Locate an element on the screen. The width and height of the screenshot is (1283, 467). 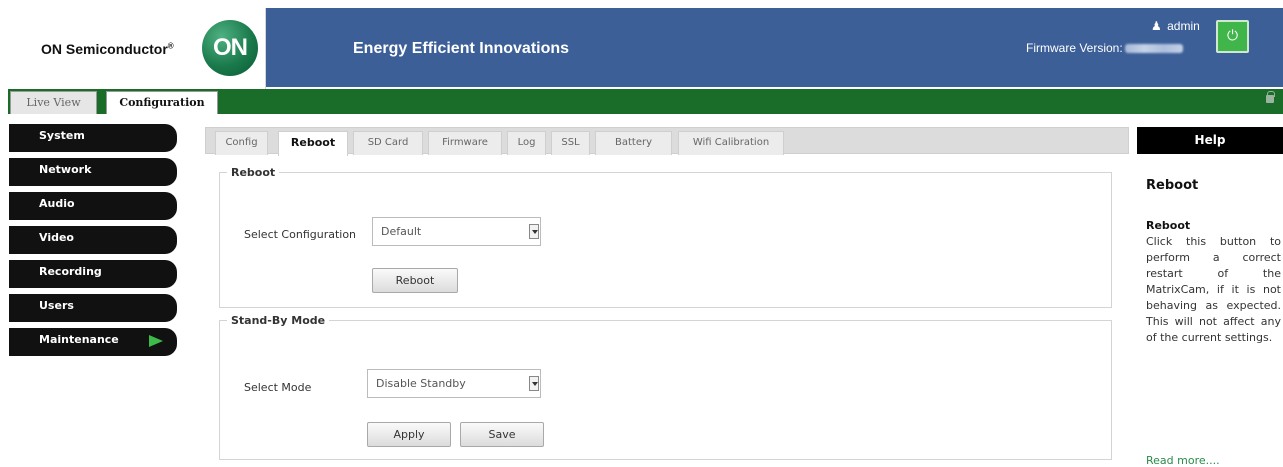
logo-area: ON Semiconductor® ON is located at coordinates (137, 48).